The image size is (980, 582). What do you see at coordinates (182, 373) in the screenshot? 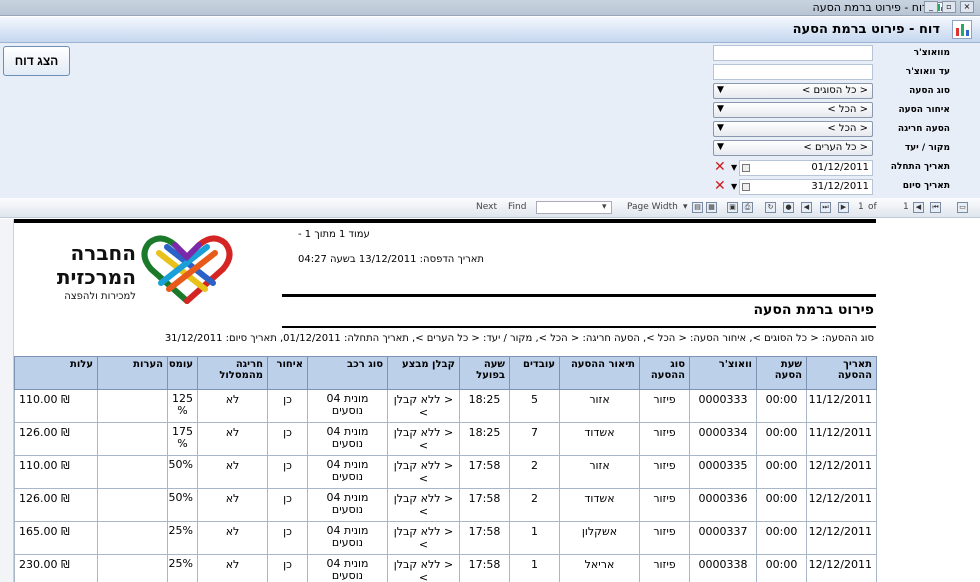
I see `col-load: עומס` at bounding box center [182, 373].